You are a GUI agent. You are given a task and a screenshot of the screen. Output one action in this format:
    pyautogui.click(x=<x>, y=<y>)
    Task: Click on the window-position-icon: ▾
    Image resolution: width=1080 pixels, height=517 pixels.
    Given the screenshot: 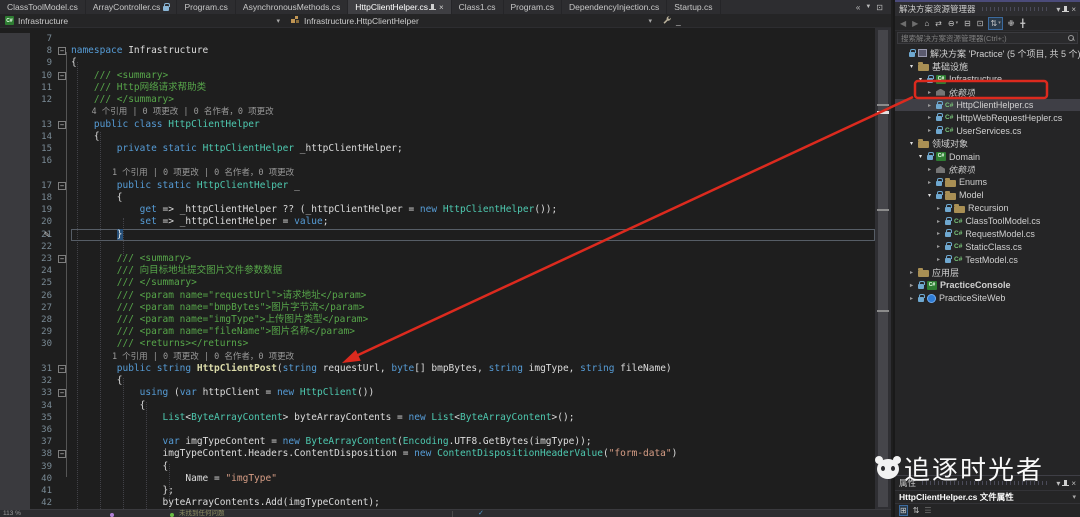 What is the action you would take?
    pyautogui.click(x=1058, y=483)
    